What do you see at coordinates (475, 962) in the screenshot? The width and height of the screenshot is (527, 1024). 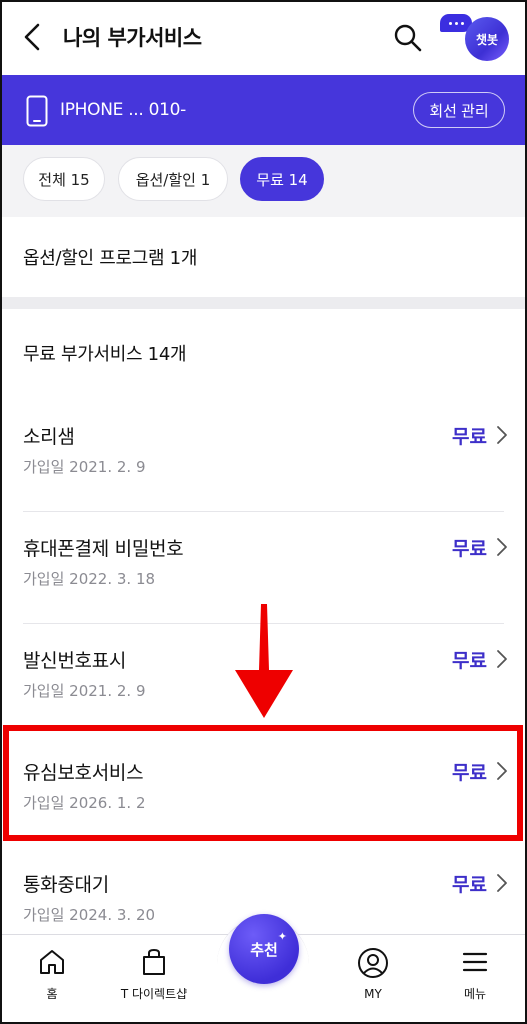 I see `hamburger-menu-icon` at bounding box center [475, 962].